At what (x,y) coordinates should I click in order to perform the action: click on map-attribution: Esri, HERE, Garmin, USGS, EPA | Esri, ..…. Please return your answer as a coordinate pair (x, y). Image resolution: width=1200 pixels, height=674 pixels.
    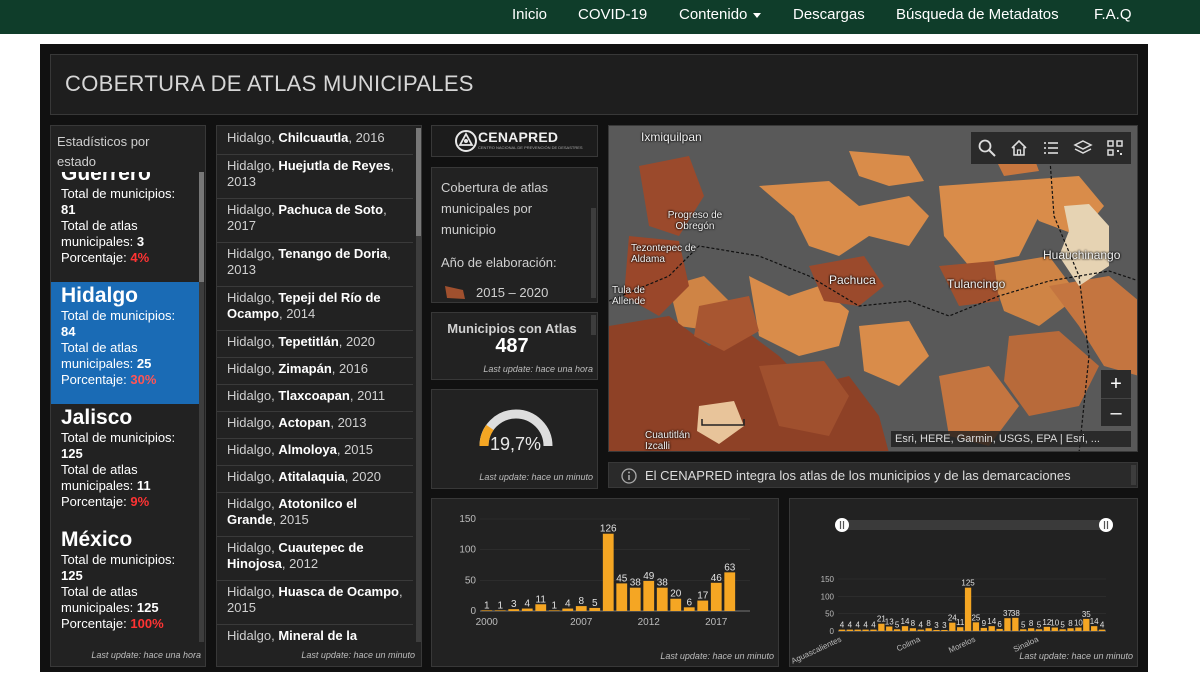
    Looking at the image, I should click on (1011, 439).